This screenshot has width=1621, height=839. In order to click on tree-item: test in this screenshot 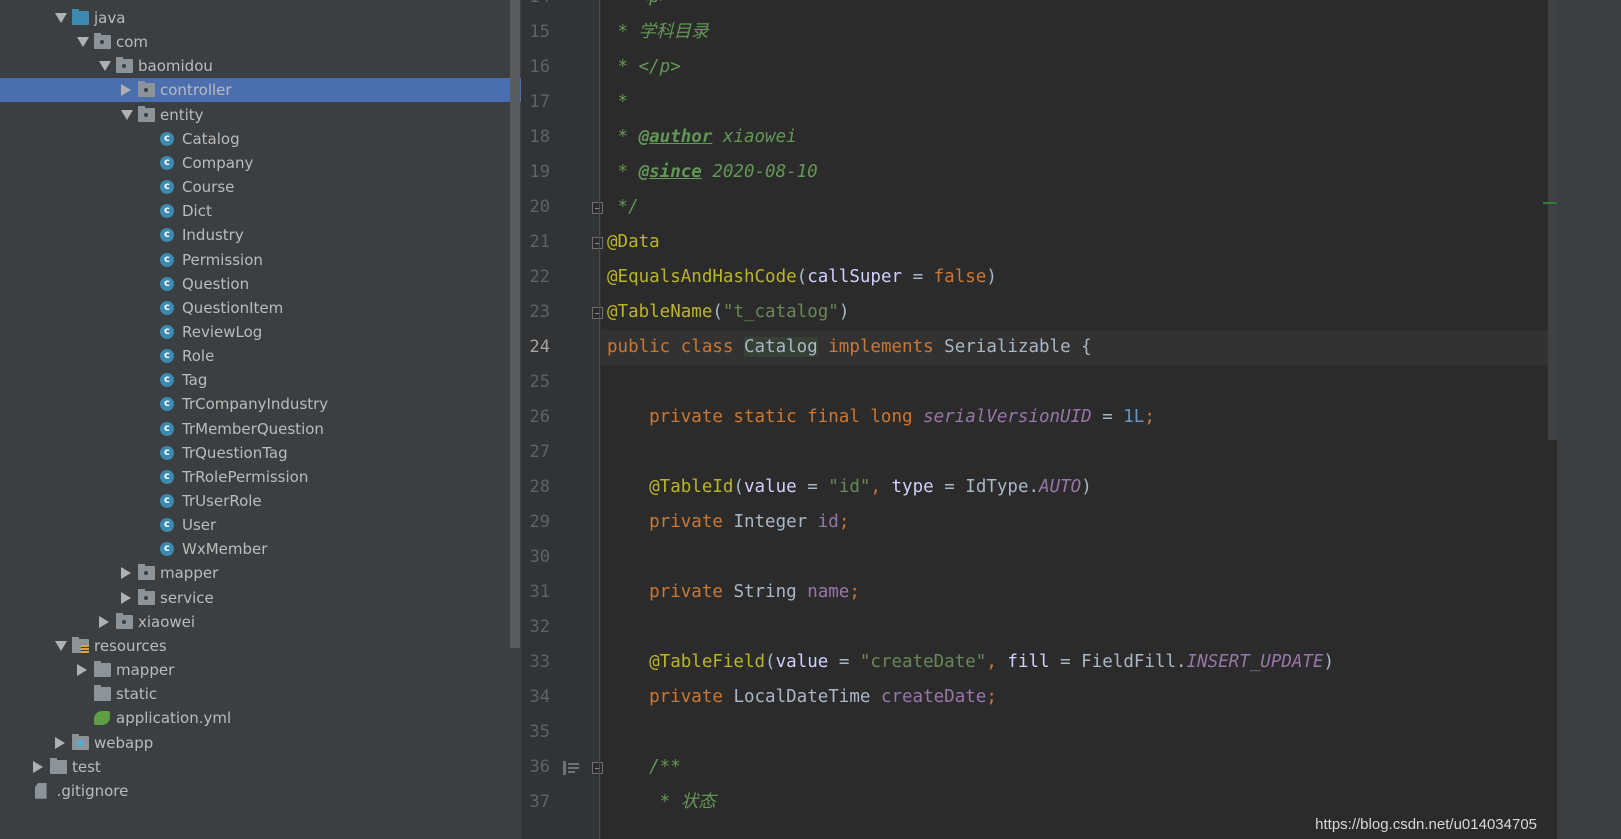, I will do `click(260, 767)`.